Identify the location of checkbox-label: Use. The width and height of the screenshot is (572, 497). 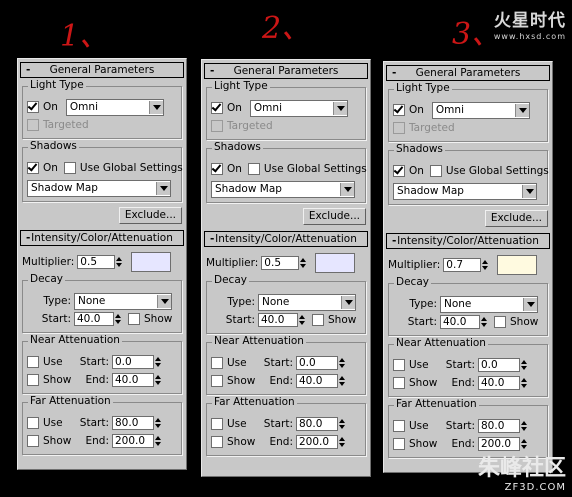
(53, 362).